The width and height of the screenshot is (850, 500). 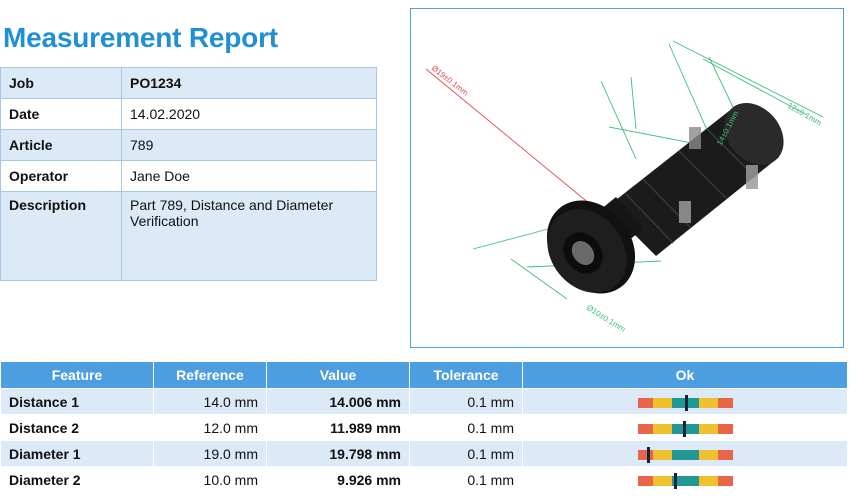 What do you see at coordinates (61, 114) in the screenshot?
I see `info-label: Date` at bounding box center [61, 114].